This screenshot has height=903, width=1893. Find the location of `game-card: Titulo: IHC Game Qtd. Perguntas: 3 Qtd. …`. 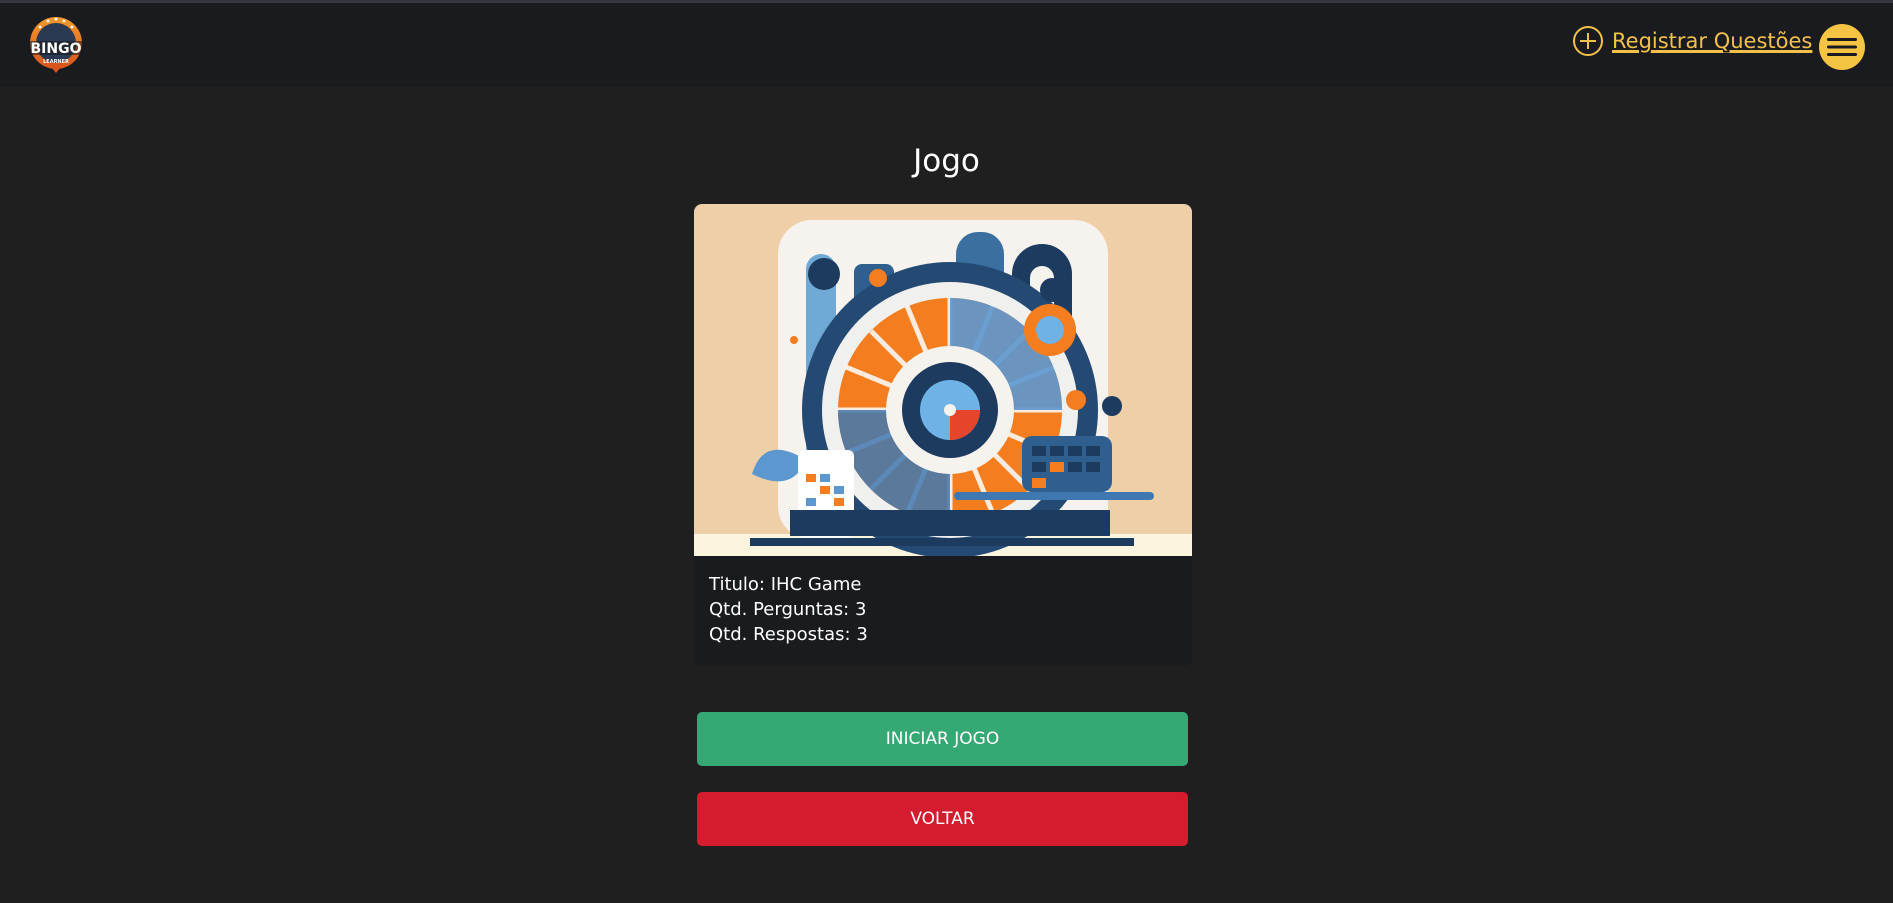

game-card: Titulo: IHC Game Qtd. Perguntas: 3 Qtd. … is located at coordinates (943, 435).